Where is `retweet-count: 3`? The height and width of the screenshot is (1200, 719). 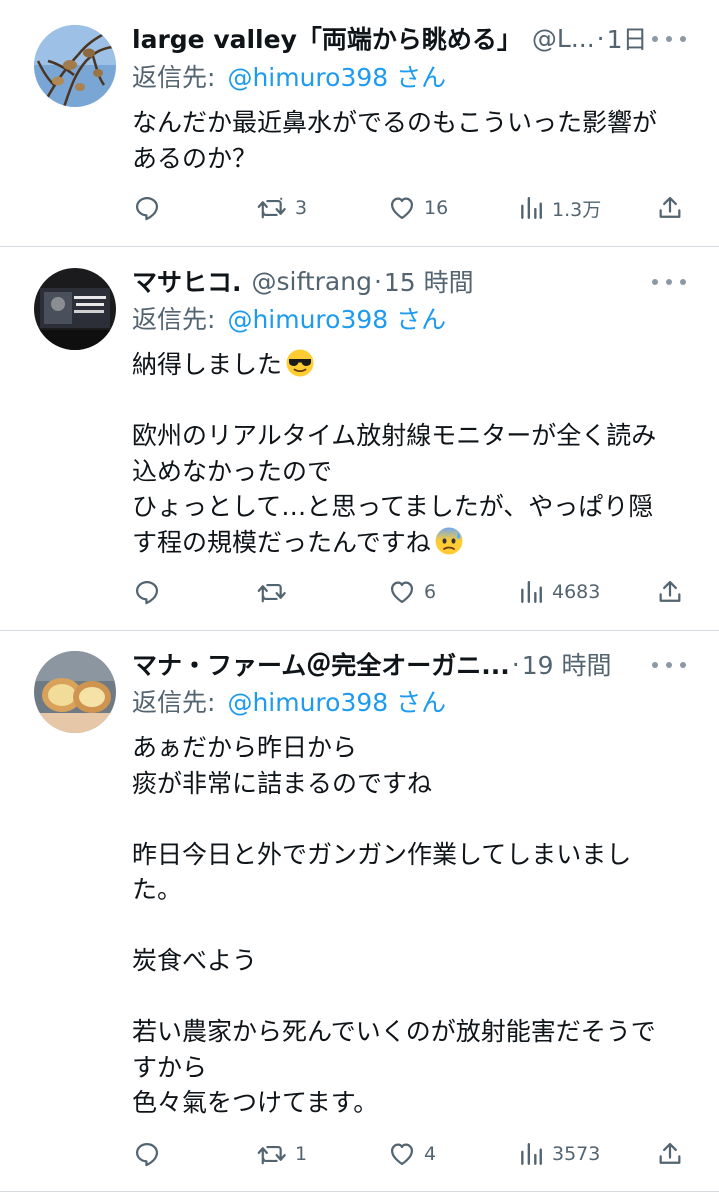 retweet-count: 3 is located at coordinates (301, 208).